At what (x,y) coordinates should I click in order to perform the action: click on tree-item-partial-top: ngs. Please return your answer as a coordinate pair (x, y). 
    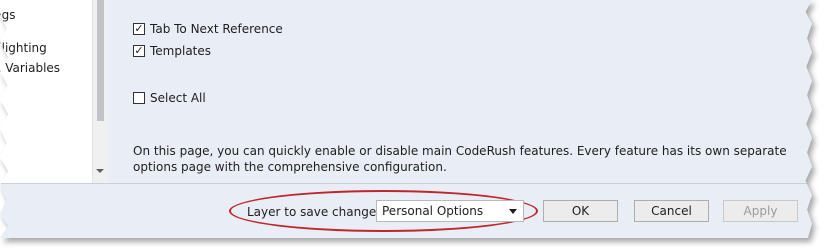
    Looking at the image, I should click on (7, 15).